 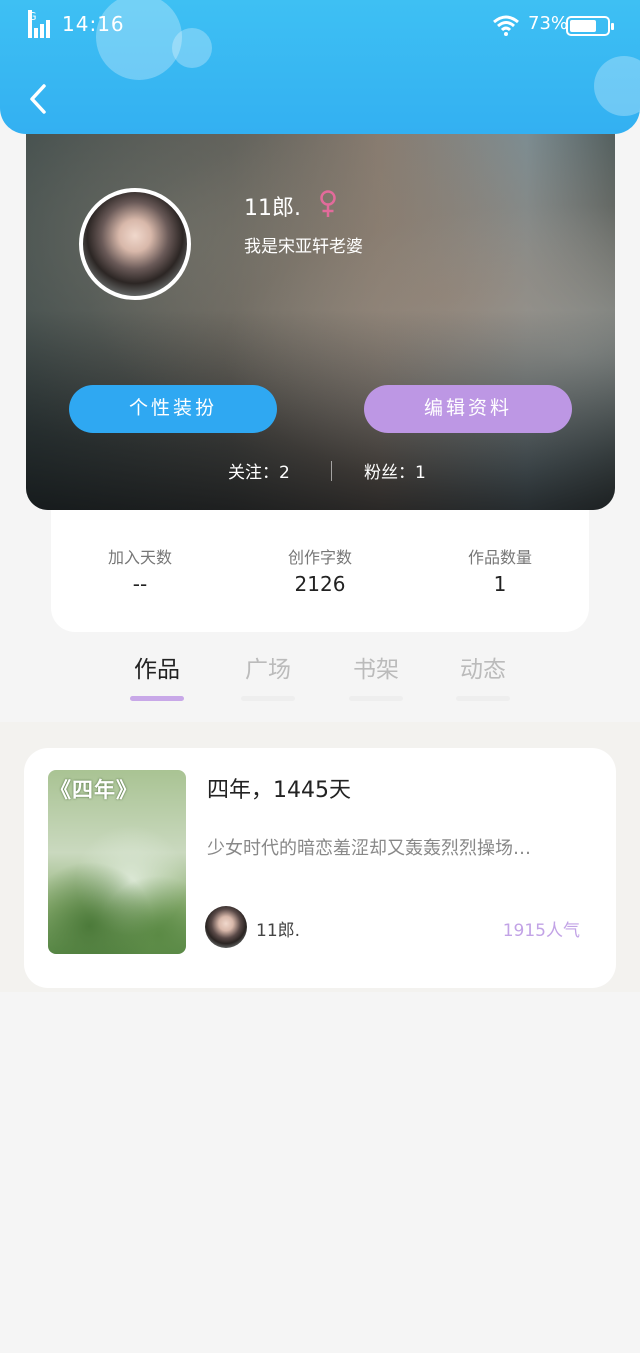 I want to click on author-name: 11郎., so click(x=278, y=928).